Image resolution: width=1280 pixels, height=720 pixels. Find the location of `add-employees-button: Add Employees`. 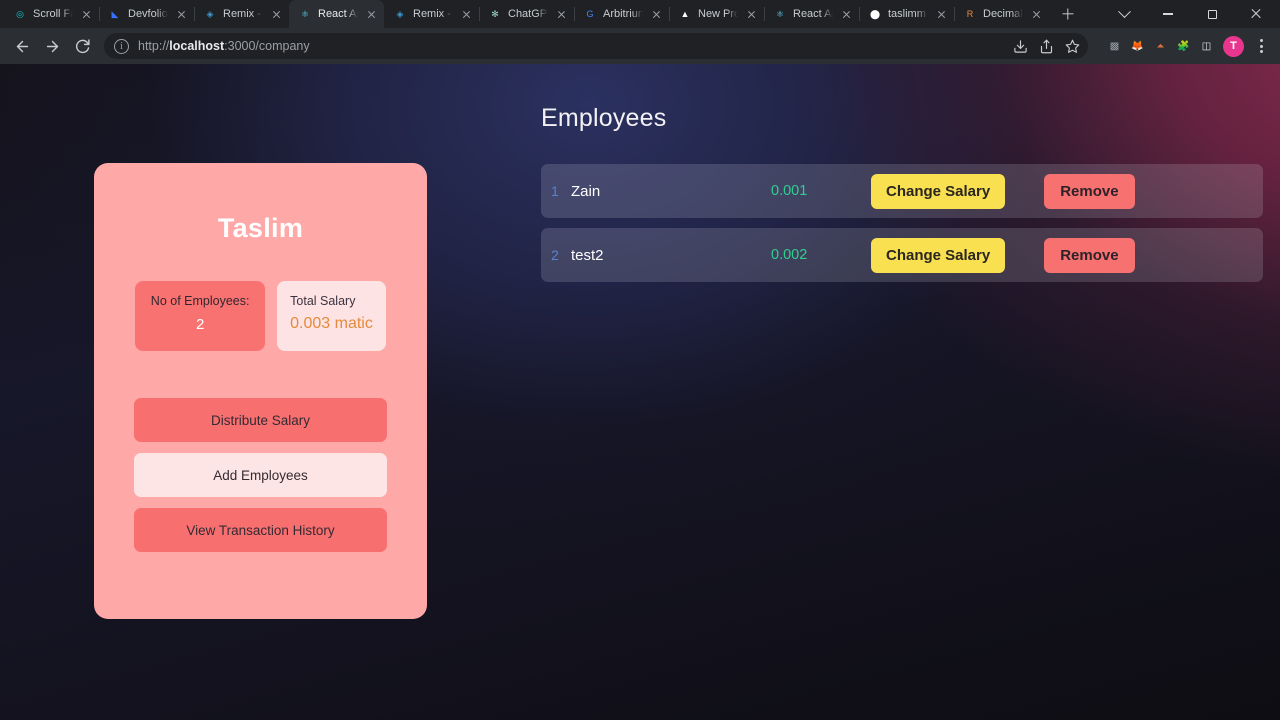

add-employees-button: Add Employees is located at coordinates (260, 475).